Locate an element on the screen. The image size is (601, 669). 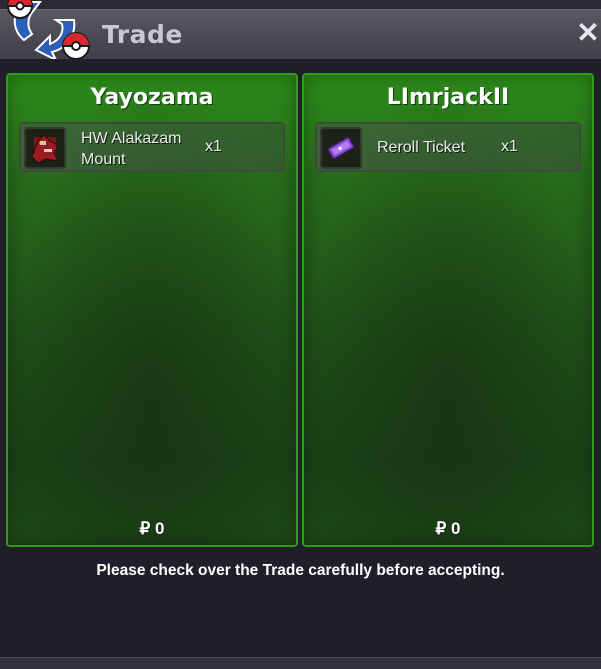
left-money-value: 0 is located at coordinates (160, 528).